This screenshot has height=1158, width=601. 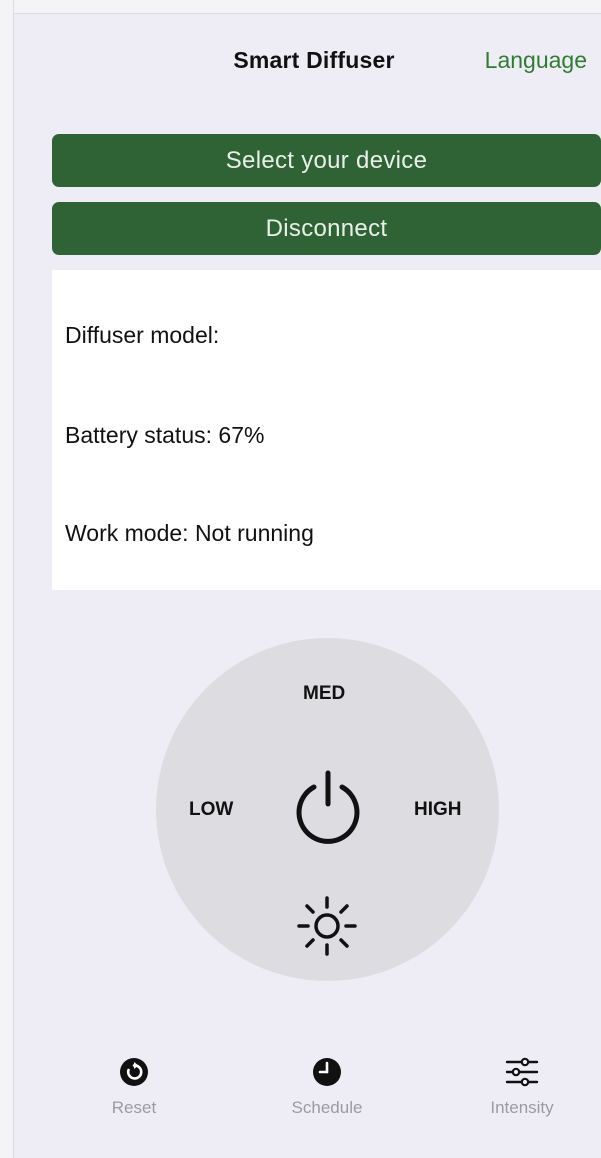 What do you see at coordinates (307, 7) in the screenshot?
I see `window-top-edge` at bounding box center [307, 7].